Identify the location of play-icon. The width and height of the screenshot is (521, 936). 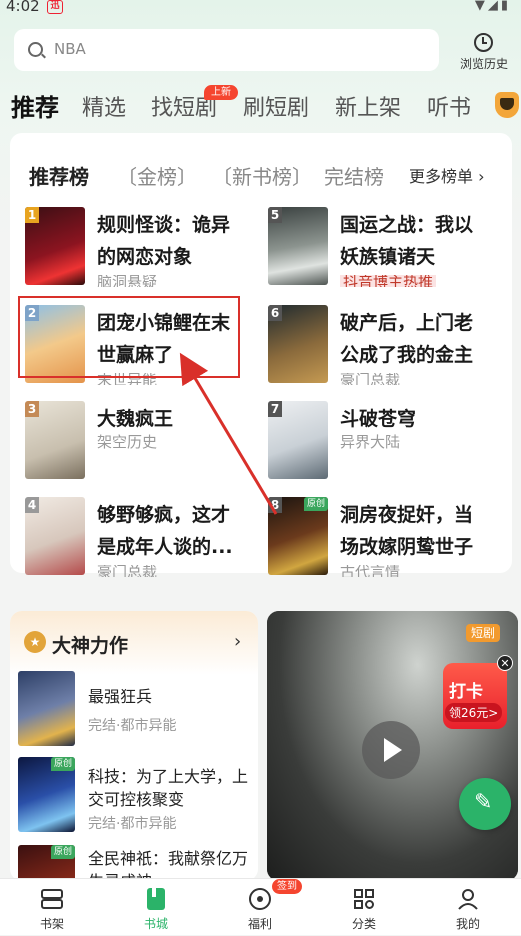
(393, 750).